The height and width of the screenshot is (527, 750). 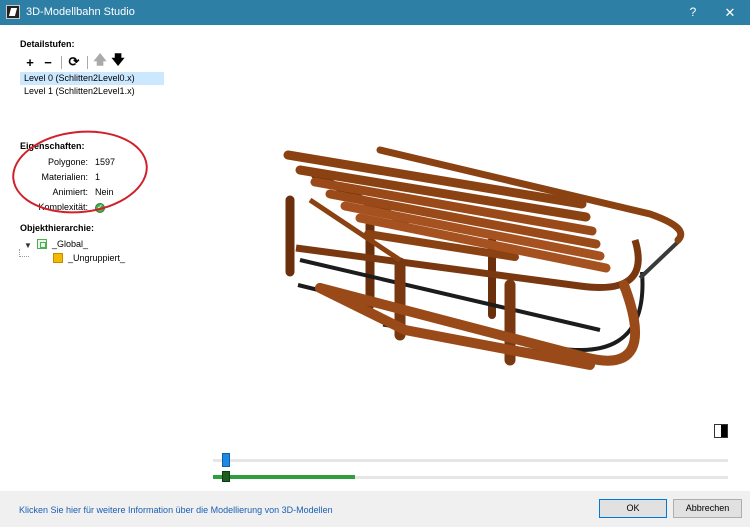 I want to click on slider-fill, so click(x=284, y=477).